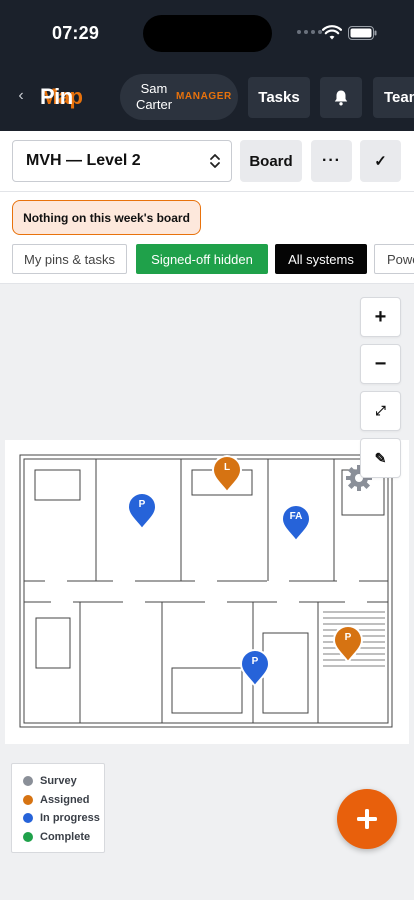  Describe the element at coordinates (63, 837) in the screenshot. I see `legend-item: Complete` at that location.